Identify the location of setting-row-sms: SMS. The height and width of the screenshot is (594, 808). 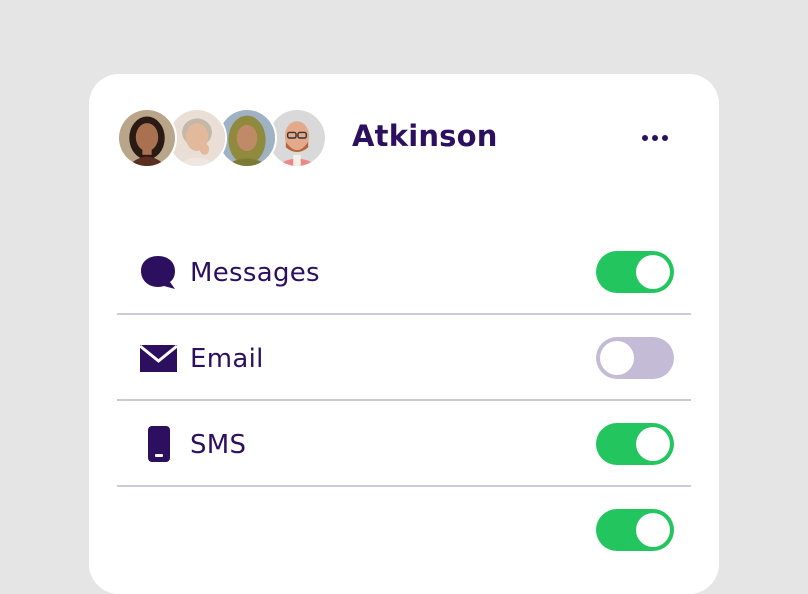
(404, 444).